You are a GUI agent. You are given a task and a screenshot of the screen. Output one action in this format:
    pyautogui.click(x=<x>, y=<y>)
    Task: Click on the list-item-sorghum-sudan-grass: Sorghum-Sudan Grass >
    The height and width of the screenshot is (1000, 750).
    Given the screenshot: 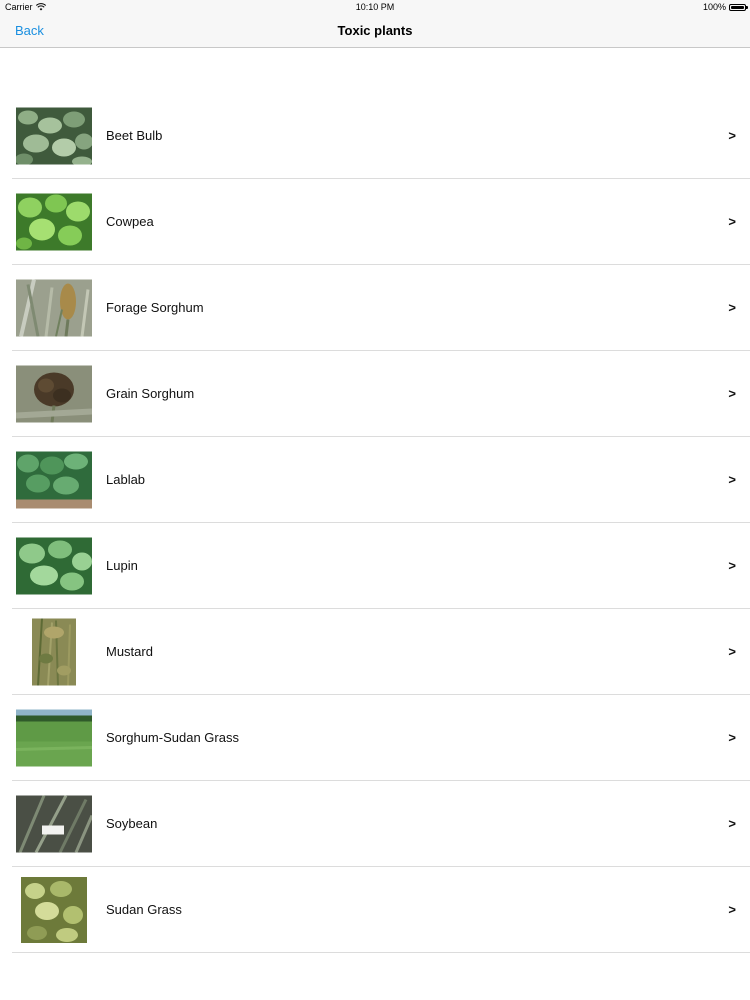 What is the action you would take?
    pyautogui.click(x=381, y=738)
    